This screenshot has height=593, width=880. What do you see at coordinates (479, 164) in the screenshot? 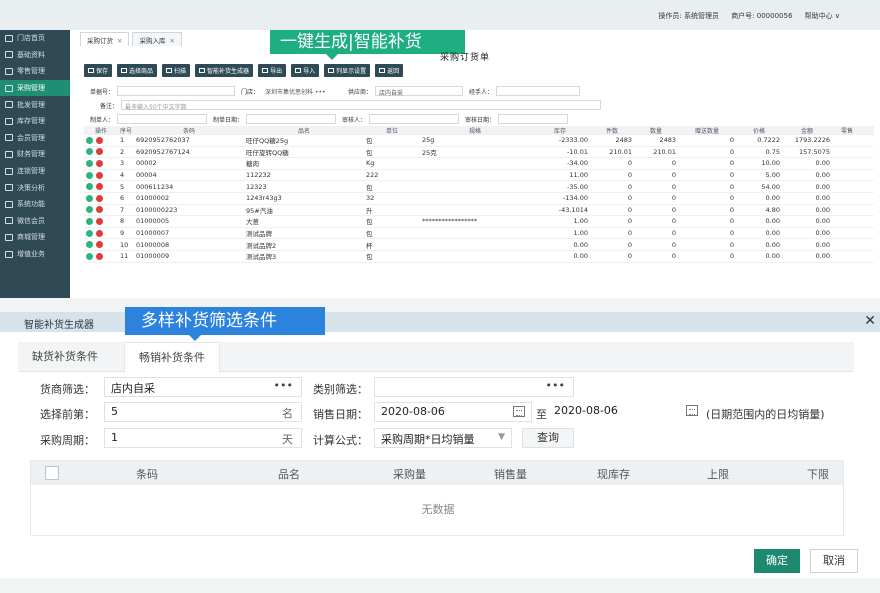
I see `table-row: 3 00002 糖肉 Kg -34.00 0 0 0 10.00 0.00` at bounding box center [479, 164].